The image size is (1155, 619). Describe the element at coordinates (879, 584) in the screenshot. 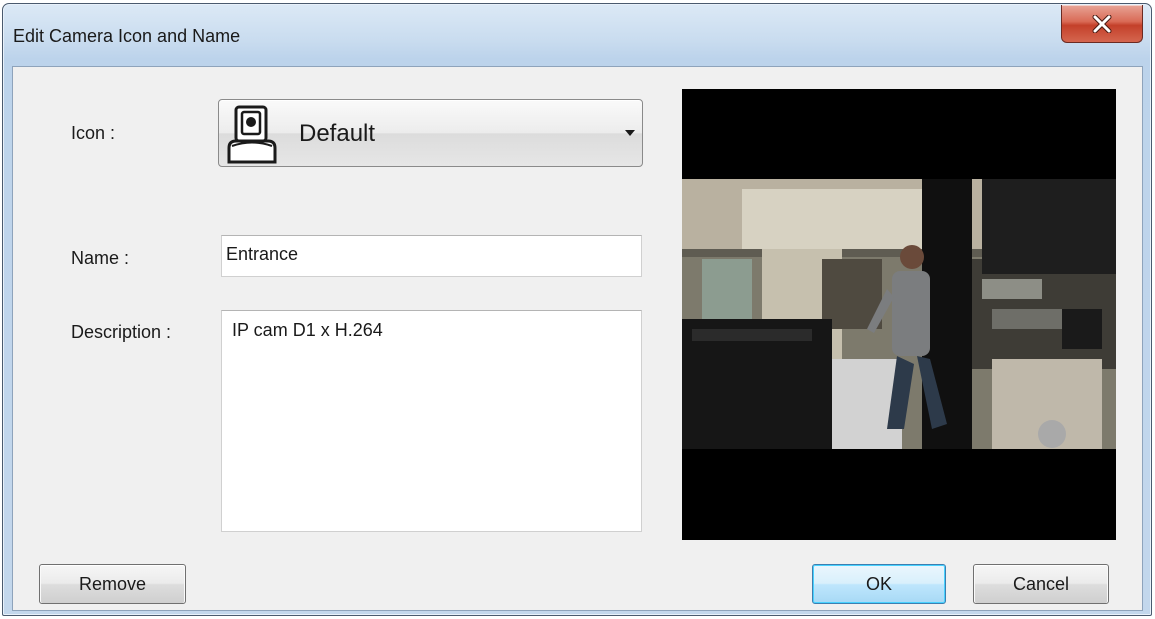

I see `ok-button: OK` at that location.